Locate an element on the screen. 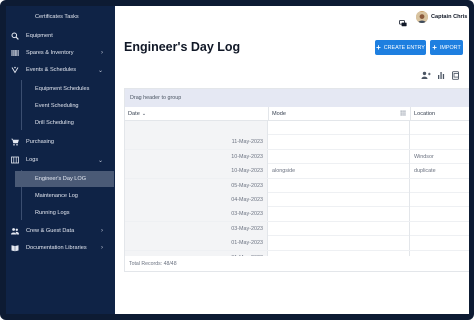 Image resolution: width=474 pixels, height=320 pixels. table-row: 05-May-2023 is located at coordinates (297, 185).